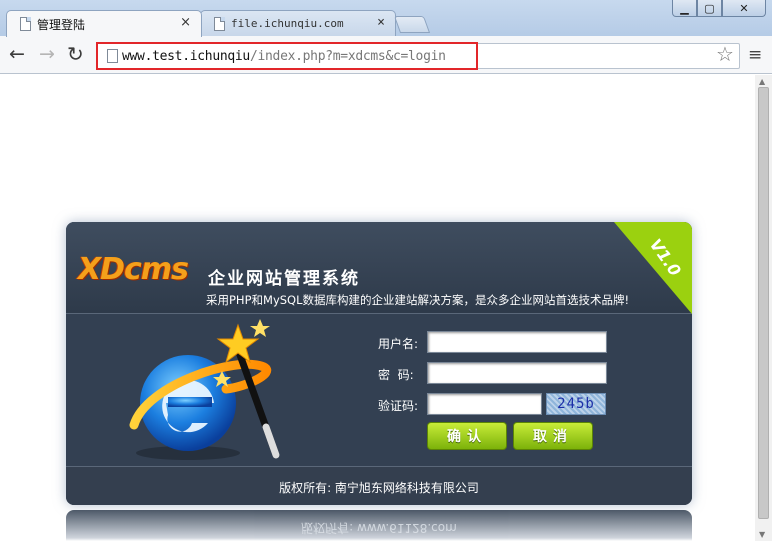 The image size is (772, 541). What do you see at coordinates (484, 404) in the screenshot?
I see `captcha-input` at bounding box center [484, 404].